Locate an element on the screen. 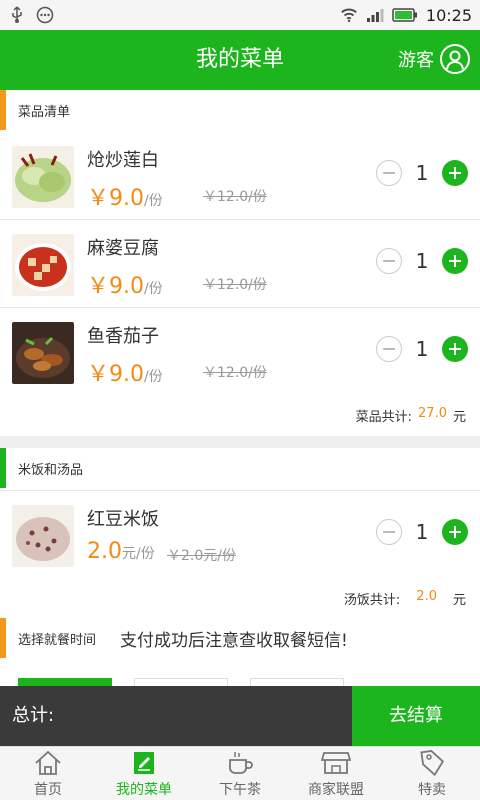 The height and width of the screenshot is (800, 480). home-icon is located at coordinates (48, 763).